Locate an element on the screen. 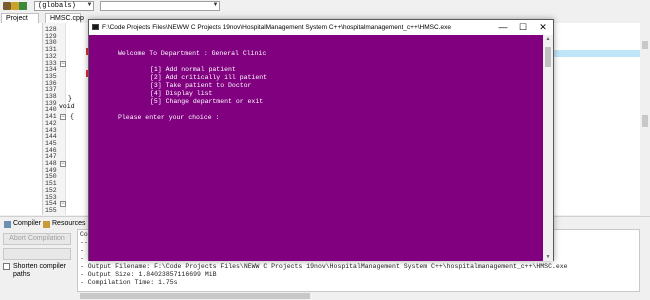  menu-item: [2] Add critically ill patient is located at coordinates (209, 77).